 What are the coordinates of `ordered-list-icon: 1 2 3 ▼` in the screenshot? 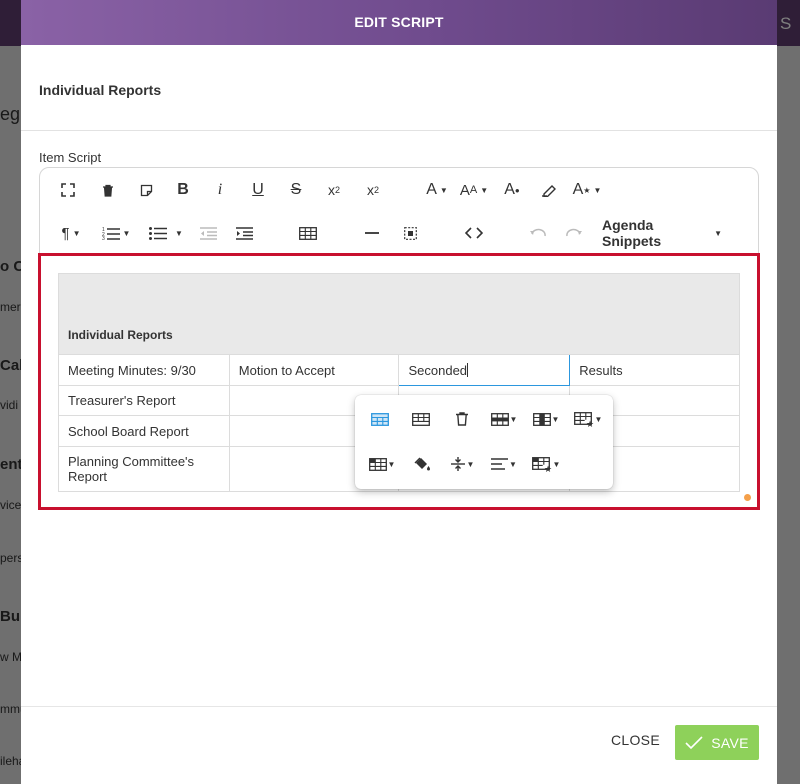 It's located at (116, 233).